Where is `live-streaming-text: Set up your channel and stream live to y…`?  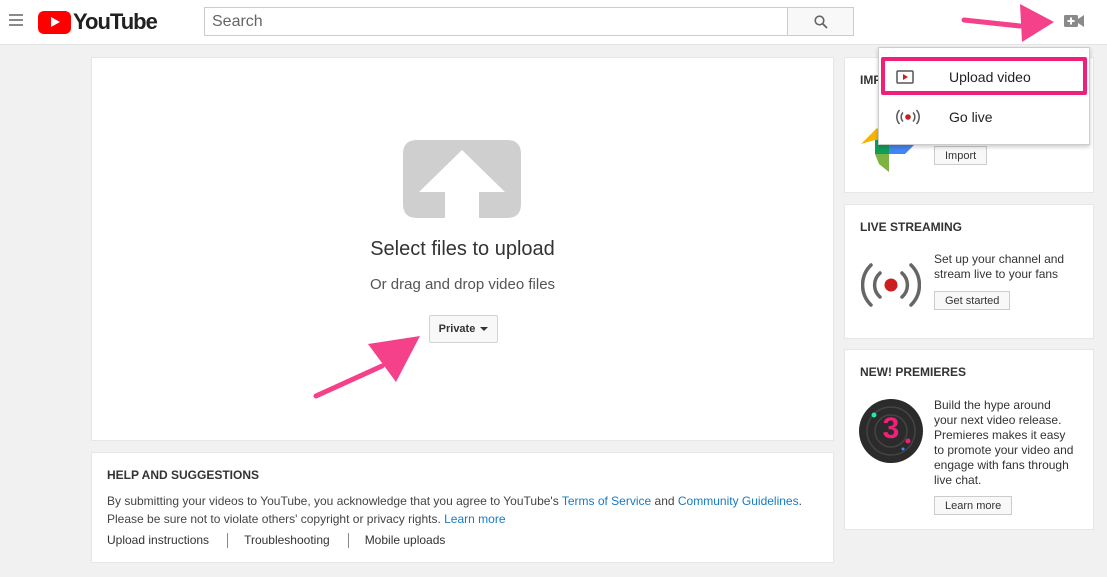 live-streaming-text: Set up your channel and stream live to y… is located at coordinates (999, 266).